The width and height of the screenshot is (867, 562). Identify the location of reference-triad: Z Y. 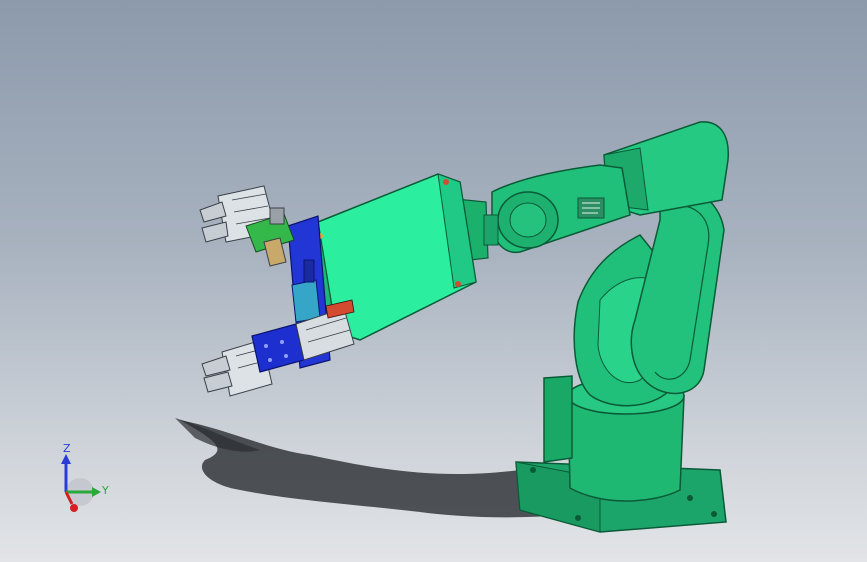
(84, 480).